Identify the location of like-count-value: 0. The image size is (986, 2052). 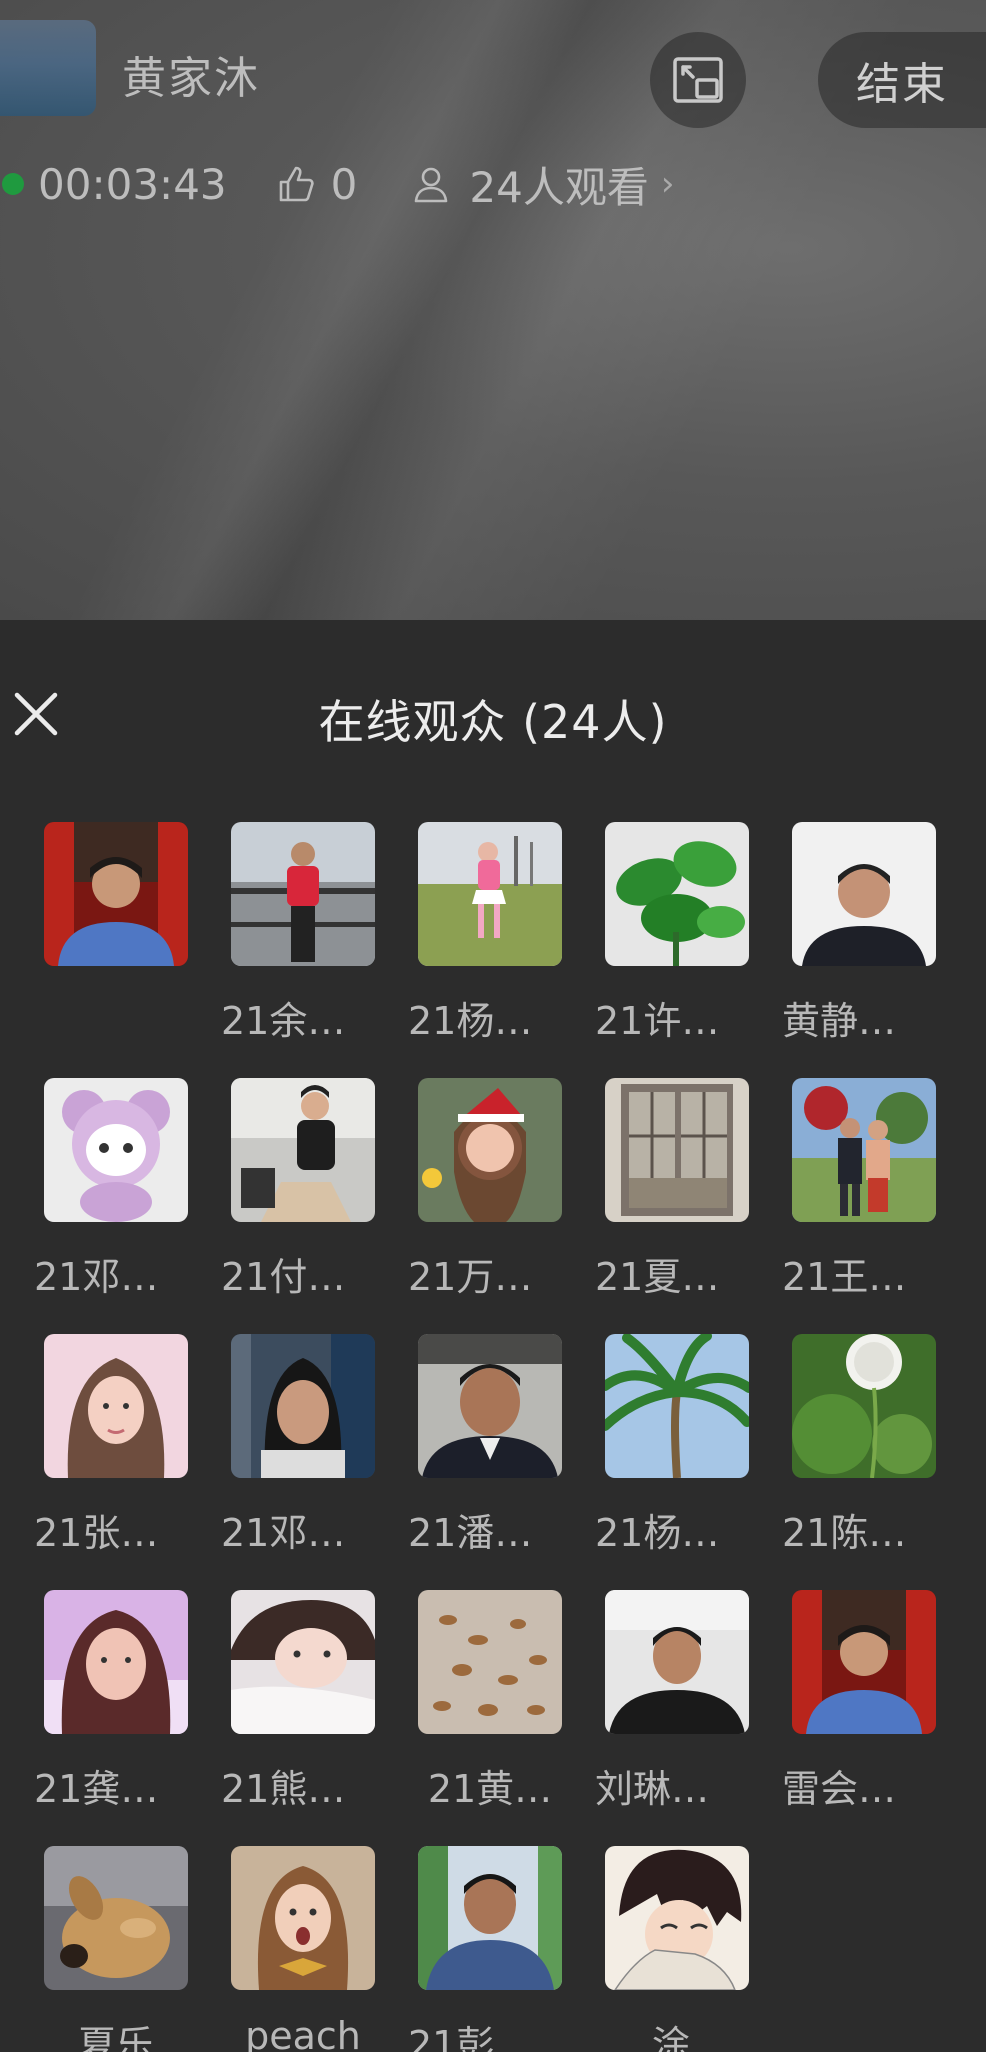
(344, 184).